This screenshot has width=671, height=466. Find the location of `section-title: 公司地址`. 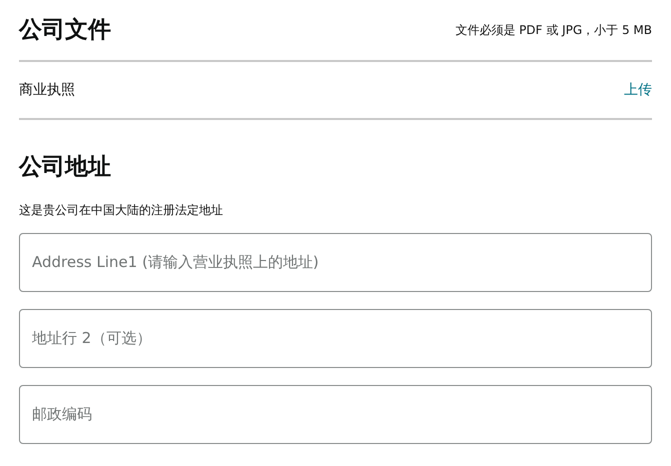

section-title: 公司地址 is located at coordinates (65, 167).